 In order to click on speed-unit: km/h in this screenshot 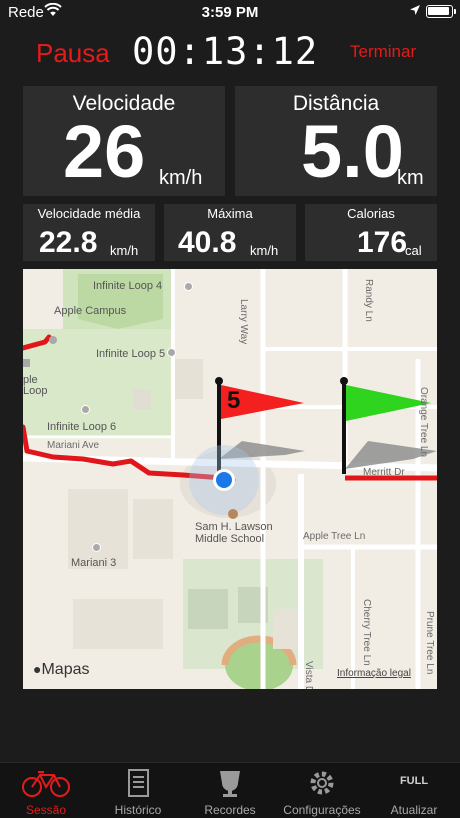, I will do `click(181, 178)`.